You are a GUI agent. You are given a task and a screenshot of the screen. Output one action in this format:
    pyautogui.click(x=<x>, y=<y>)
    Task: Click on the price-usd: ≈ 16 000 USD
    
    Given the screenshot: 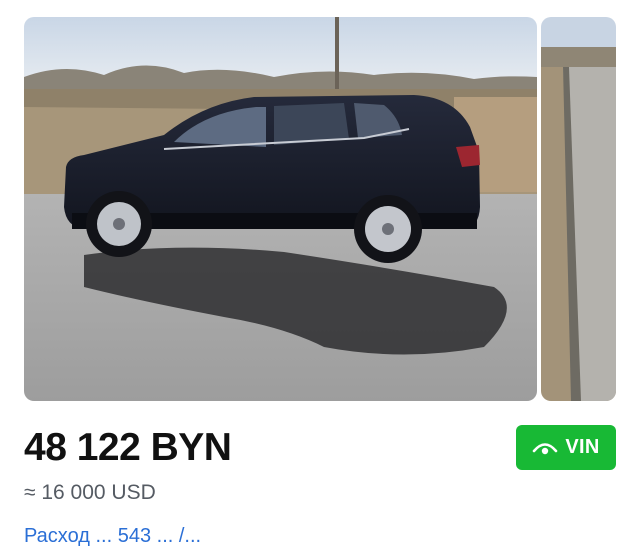 What is the action you would take?
    pyautogui.click(x=90, y=492)
    